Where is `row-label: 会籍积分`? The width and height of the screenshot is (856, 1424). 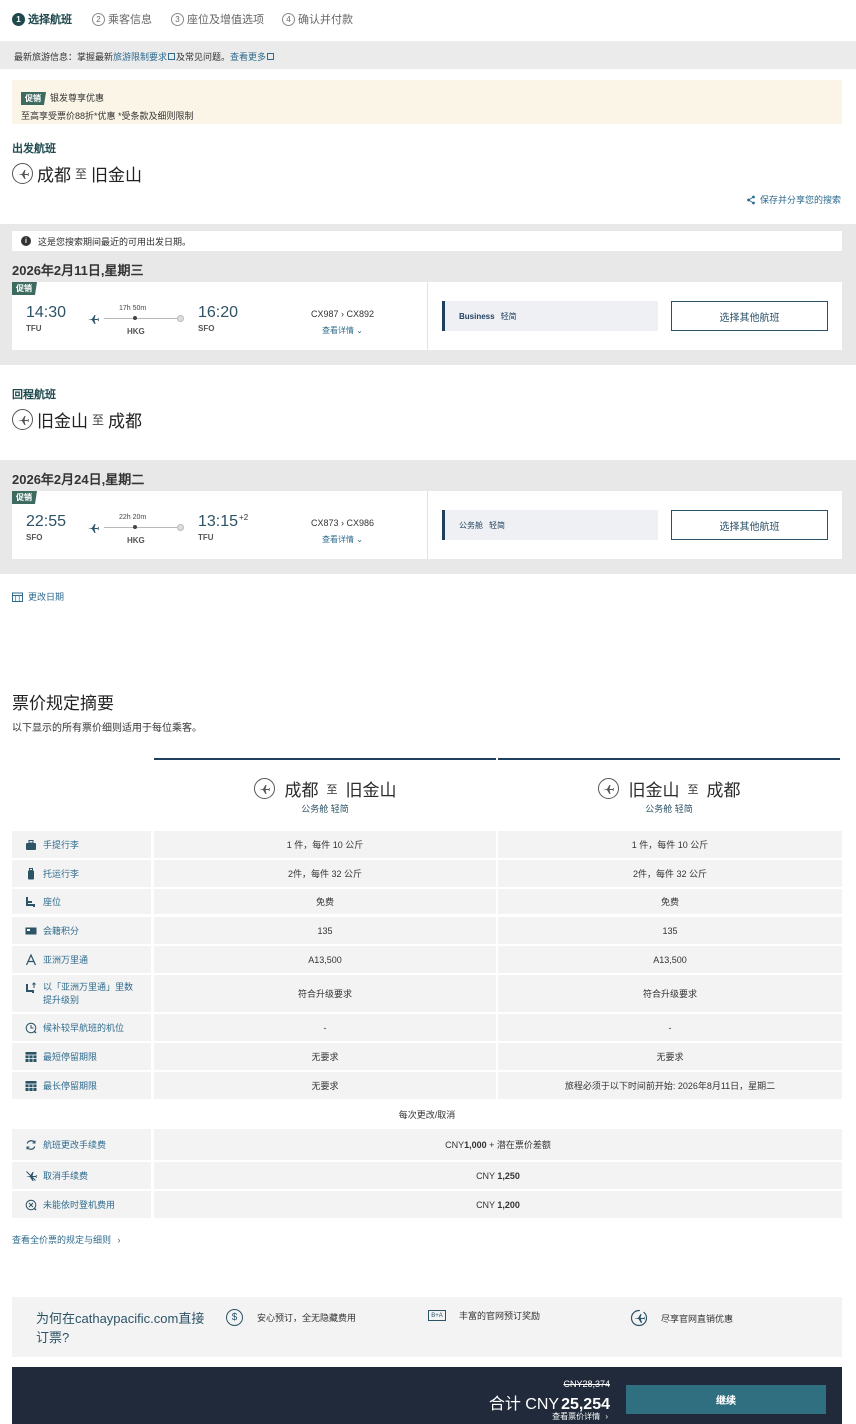
row-label: 会籍积分 is located at coordinates (81, 930).